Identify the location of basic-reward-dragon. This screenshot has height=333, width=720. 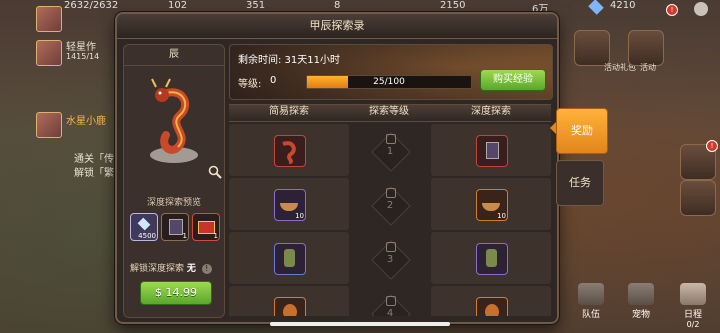
(290, 151).